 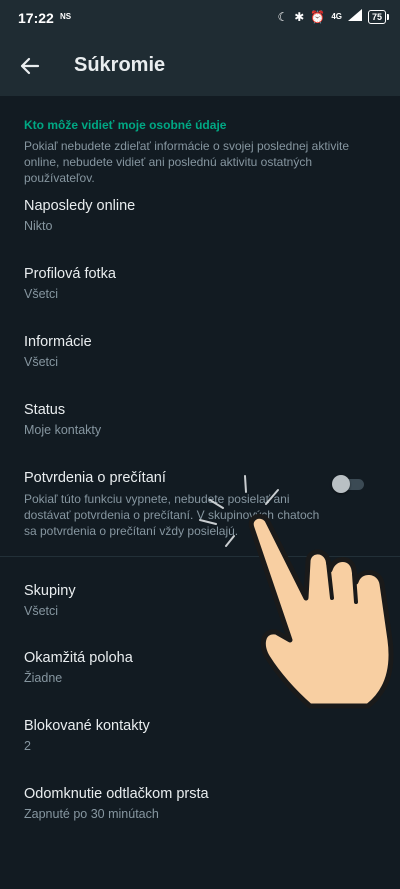 What do you see at coordinates (299, 16) in the screenshot?
I see `bluetooth-icon: ✱` at bounding box center [299, 16].